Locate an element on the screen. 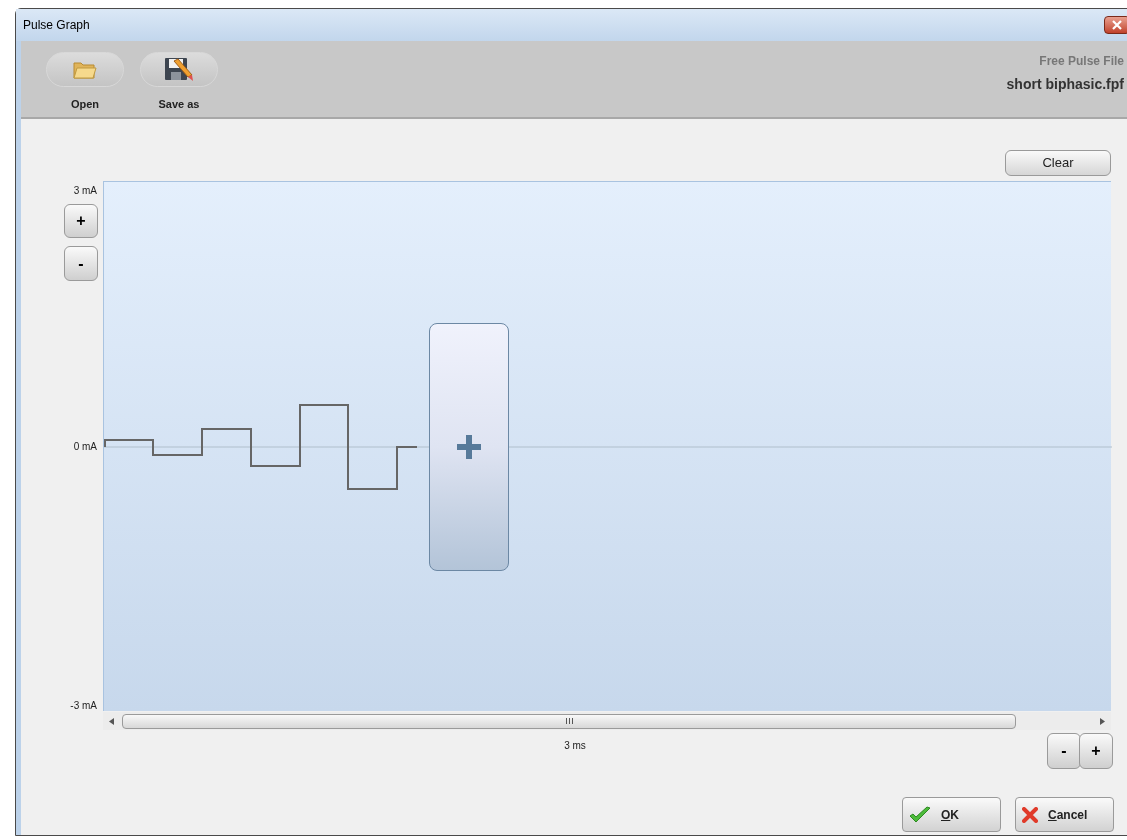  file-name: short biphasic.fpf is located at coordinates (1065, 84).